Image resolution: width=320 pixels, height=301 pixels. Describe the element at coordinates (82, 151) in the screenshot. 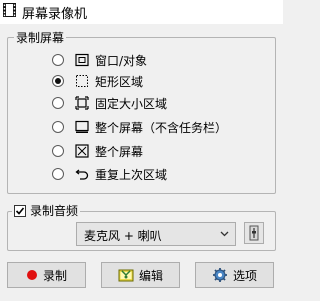

I see `fullscreen-icon` at that location.